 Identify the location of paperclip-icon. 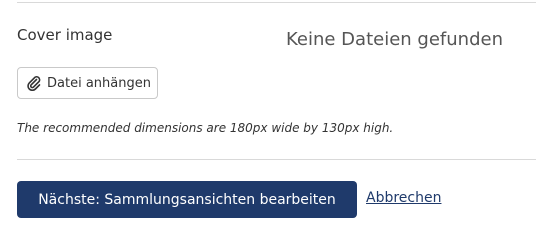
(34, 83).